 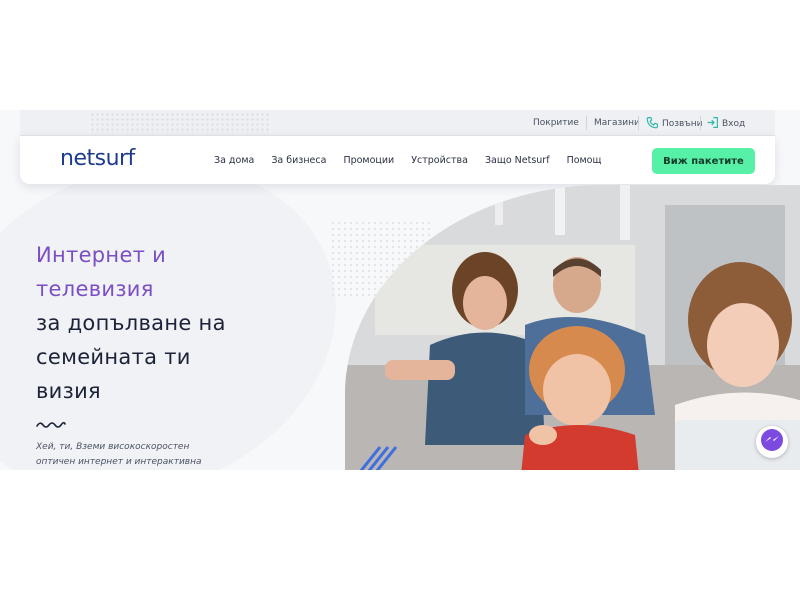 I want to click on hero-heading-line: визия, so click(x=68, y=391).